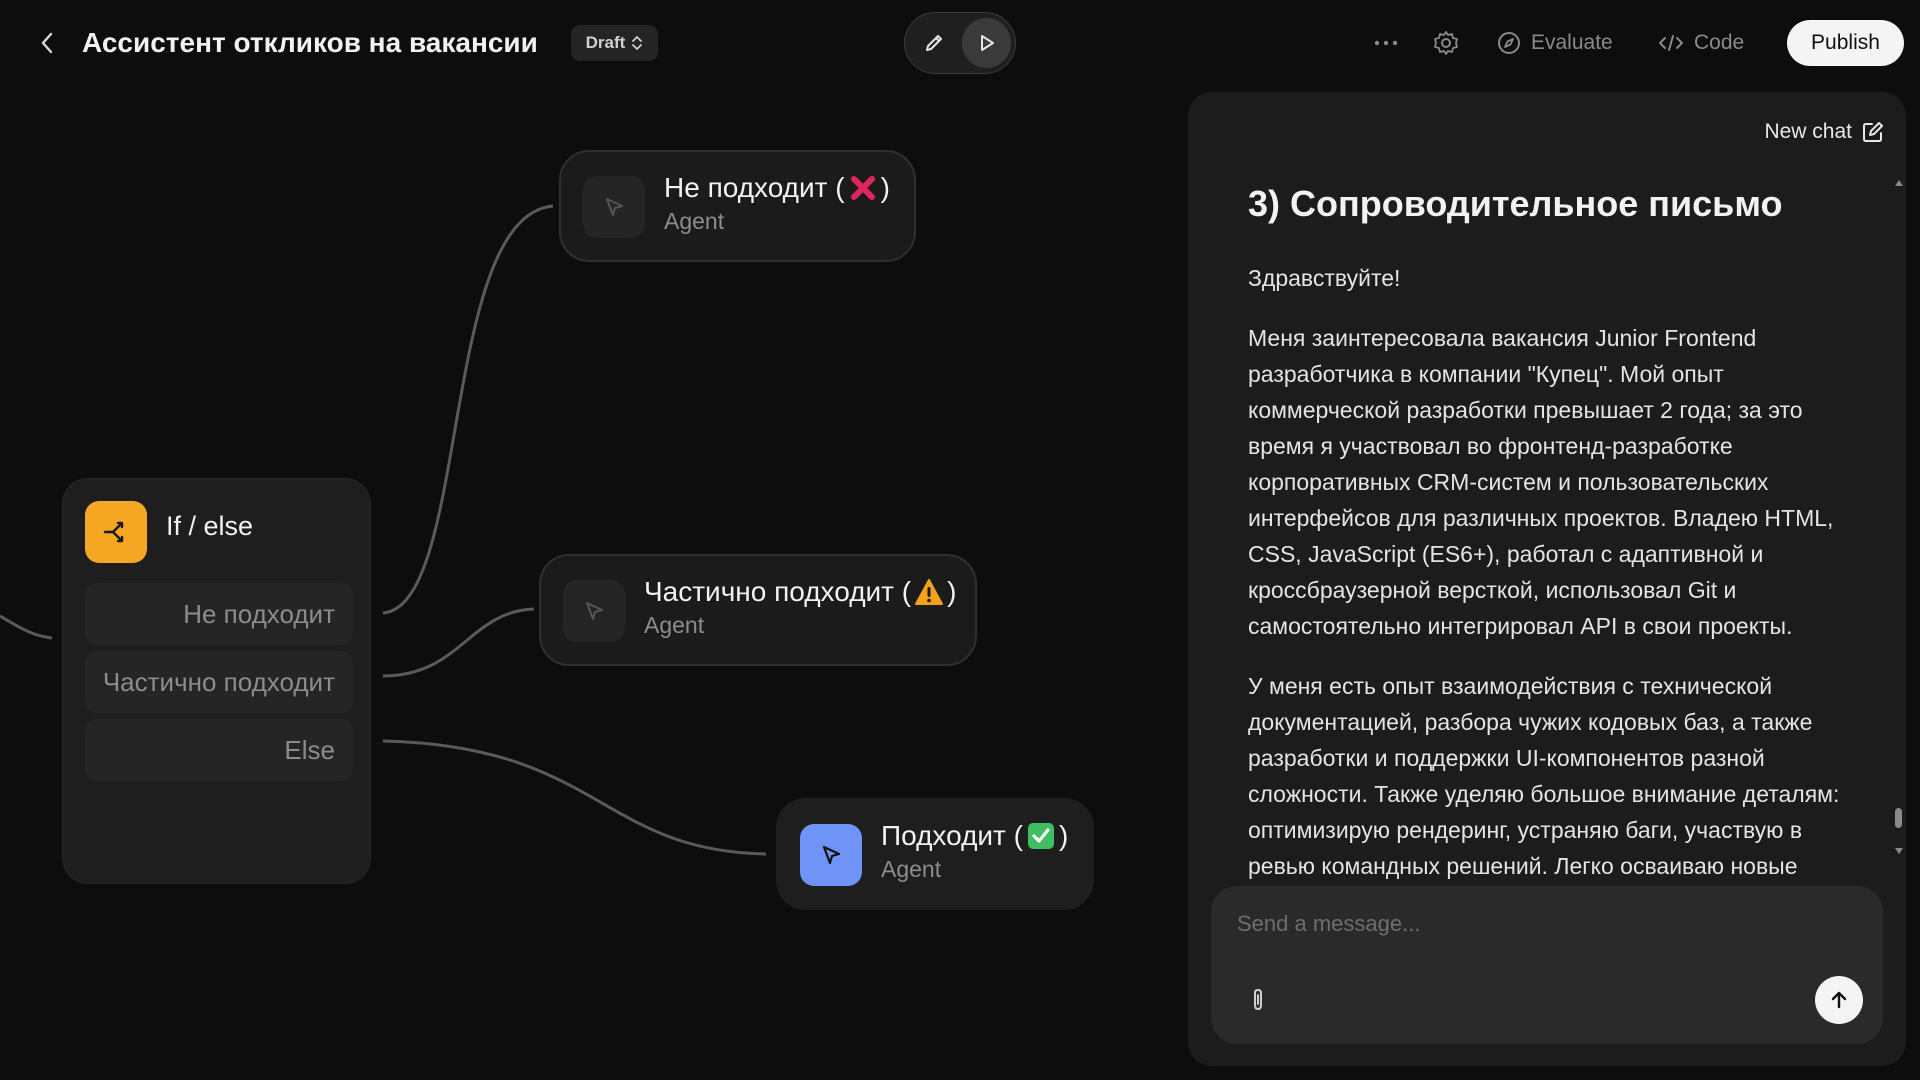  I want to click on preview-mode-button, so click(986, 43).